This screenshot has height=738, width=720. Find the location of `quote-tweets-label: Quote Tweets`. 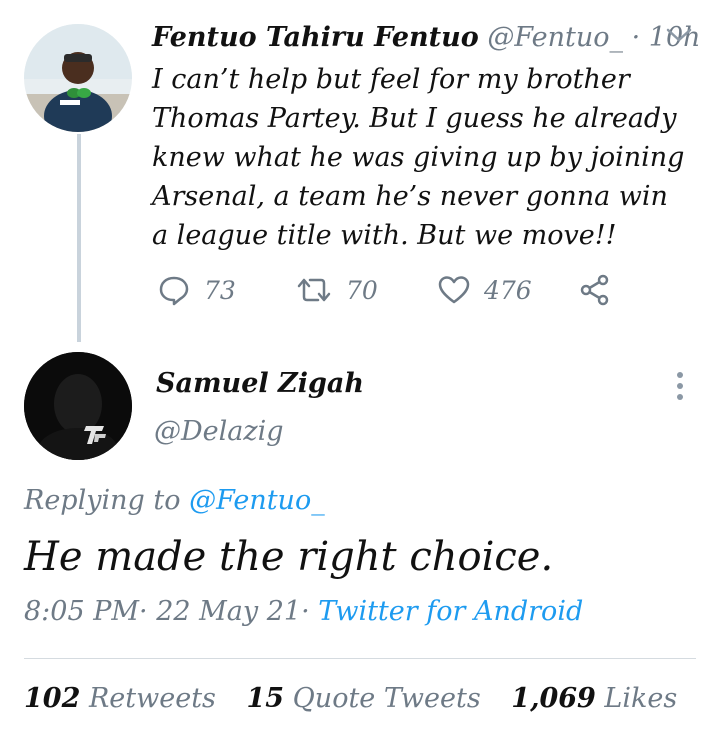

quote-tweets-label: Quote Tweets is located at coordinates (386, 698).